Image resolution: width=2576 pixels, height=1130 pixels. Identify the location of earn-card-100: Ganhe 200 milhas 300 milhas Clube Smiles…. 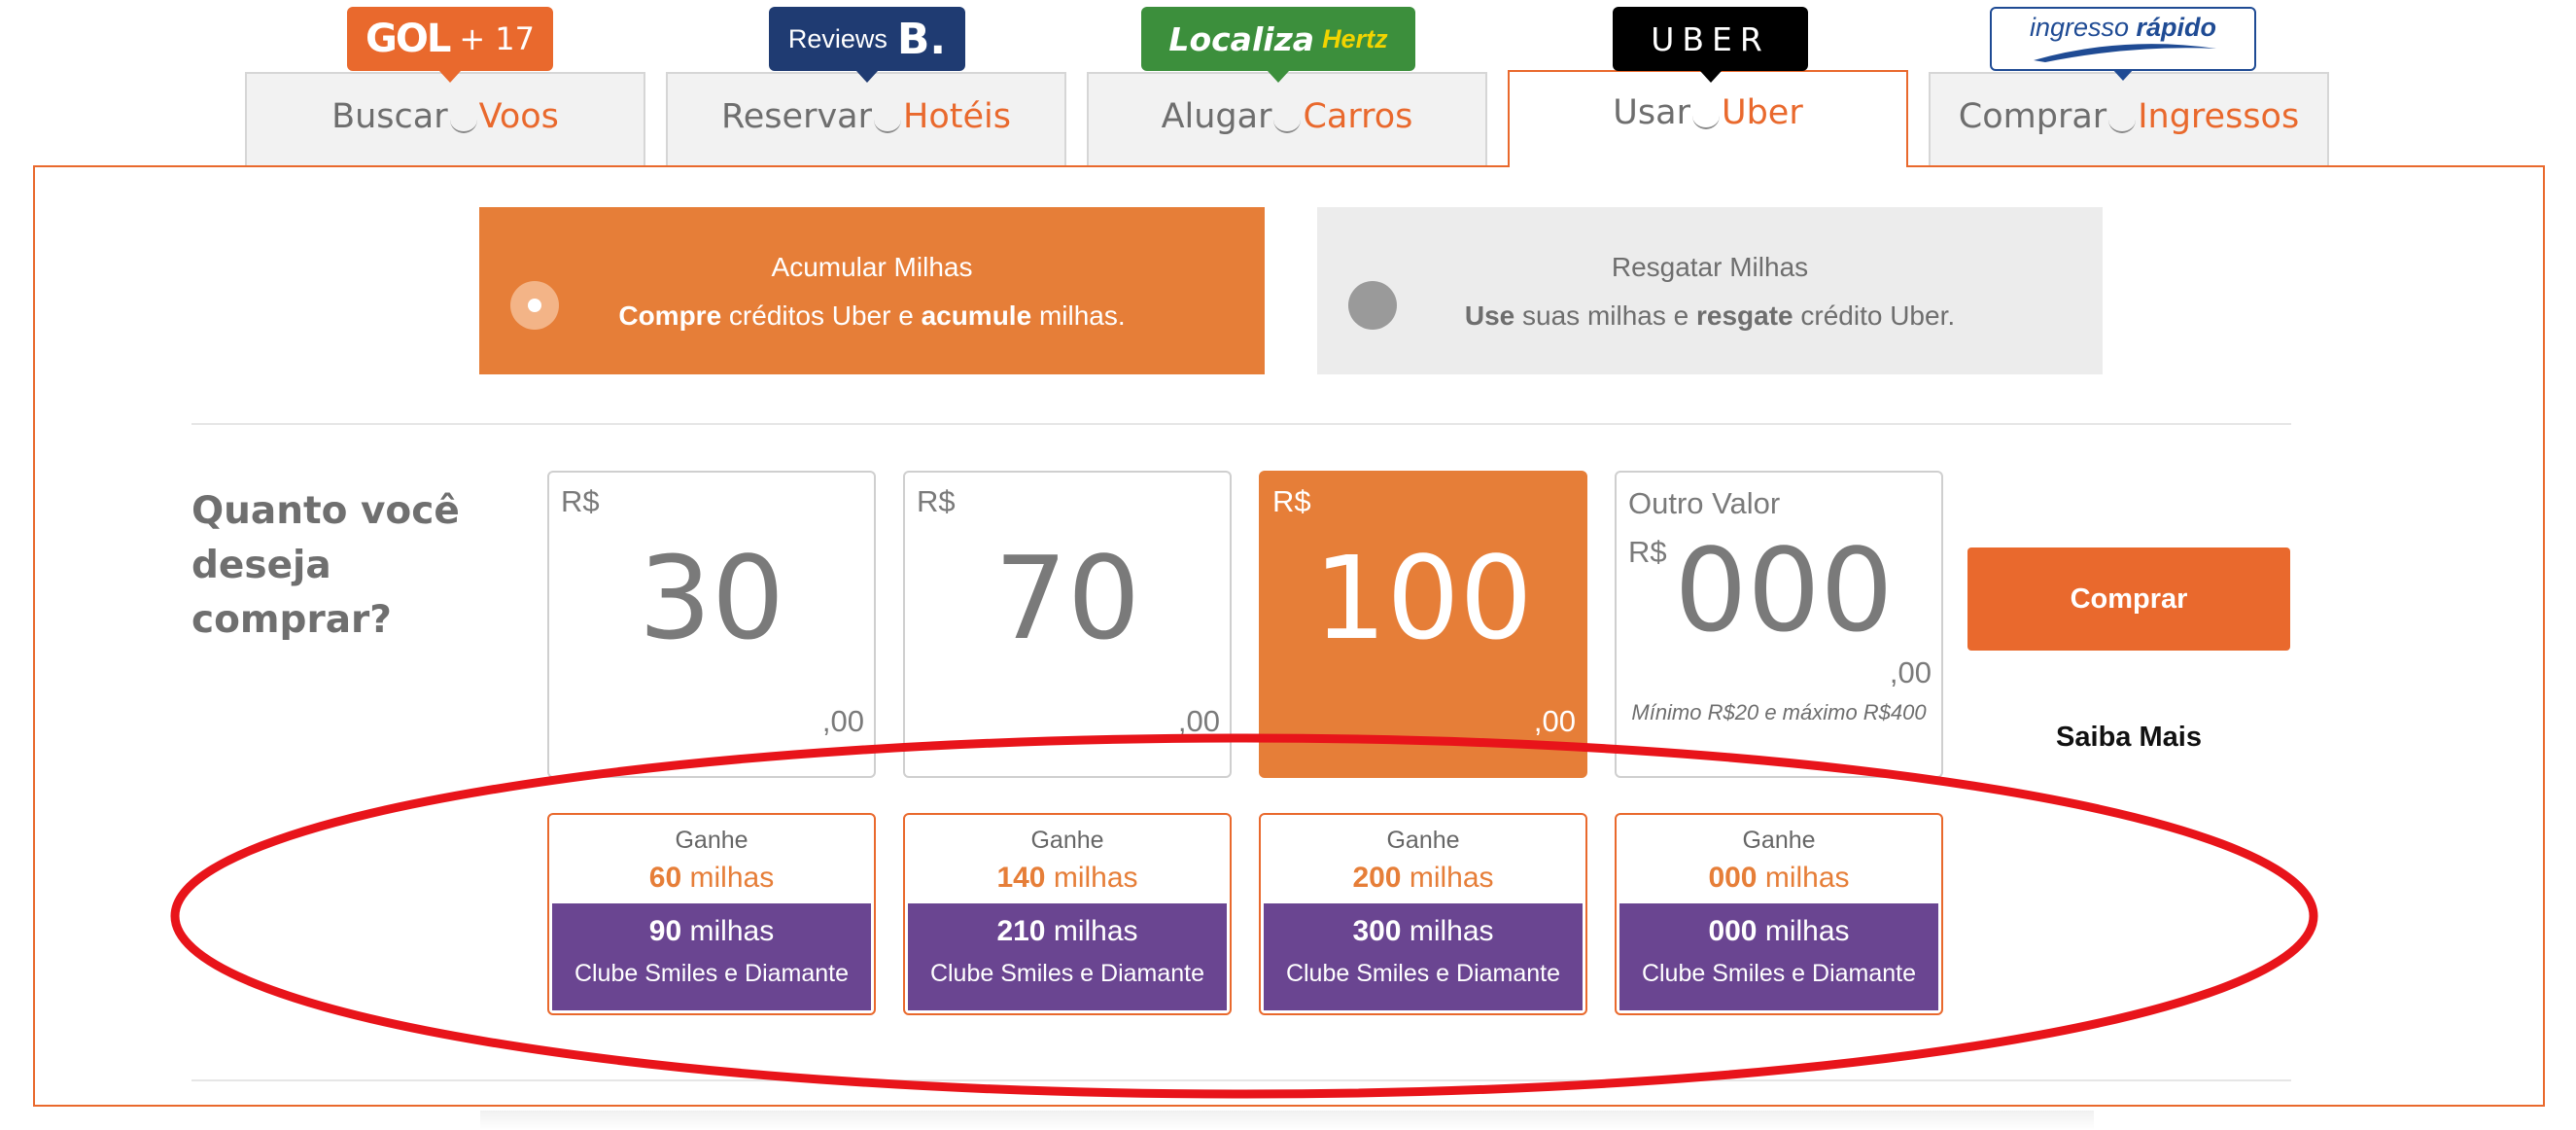
(1423, 914).